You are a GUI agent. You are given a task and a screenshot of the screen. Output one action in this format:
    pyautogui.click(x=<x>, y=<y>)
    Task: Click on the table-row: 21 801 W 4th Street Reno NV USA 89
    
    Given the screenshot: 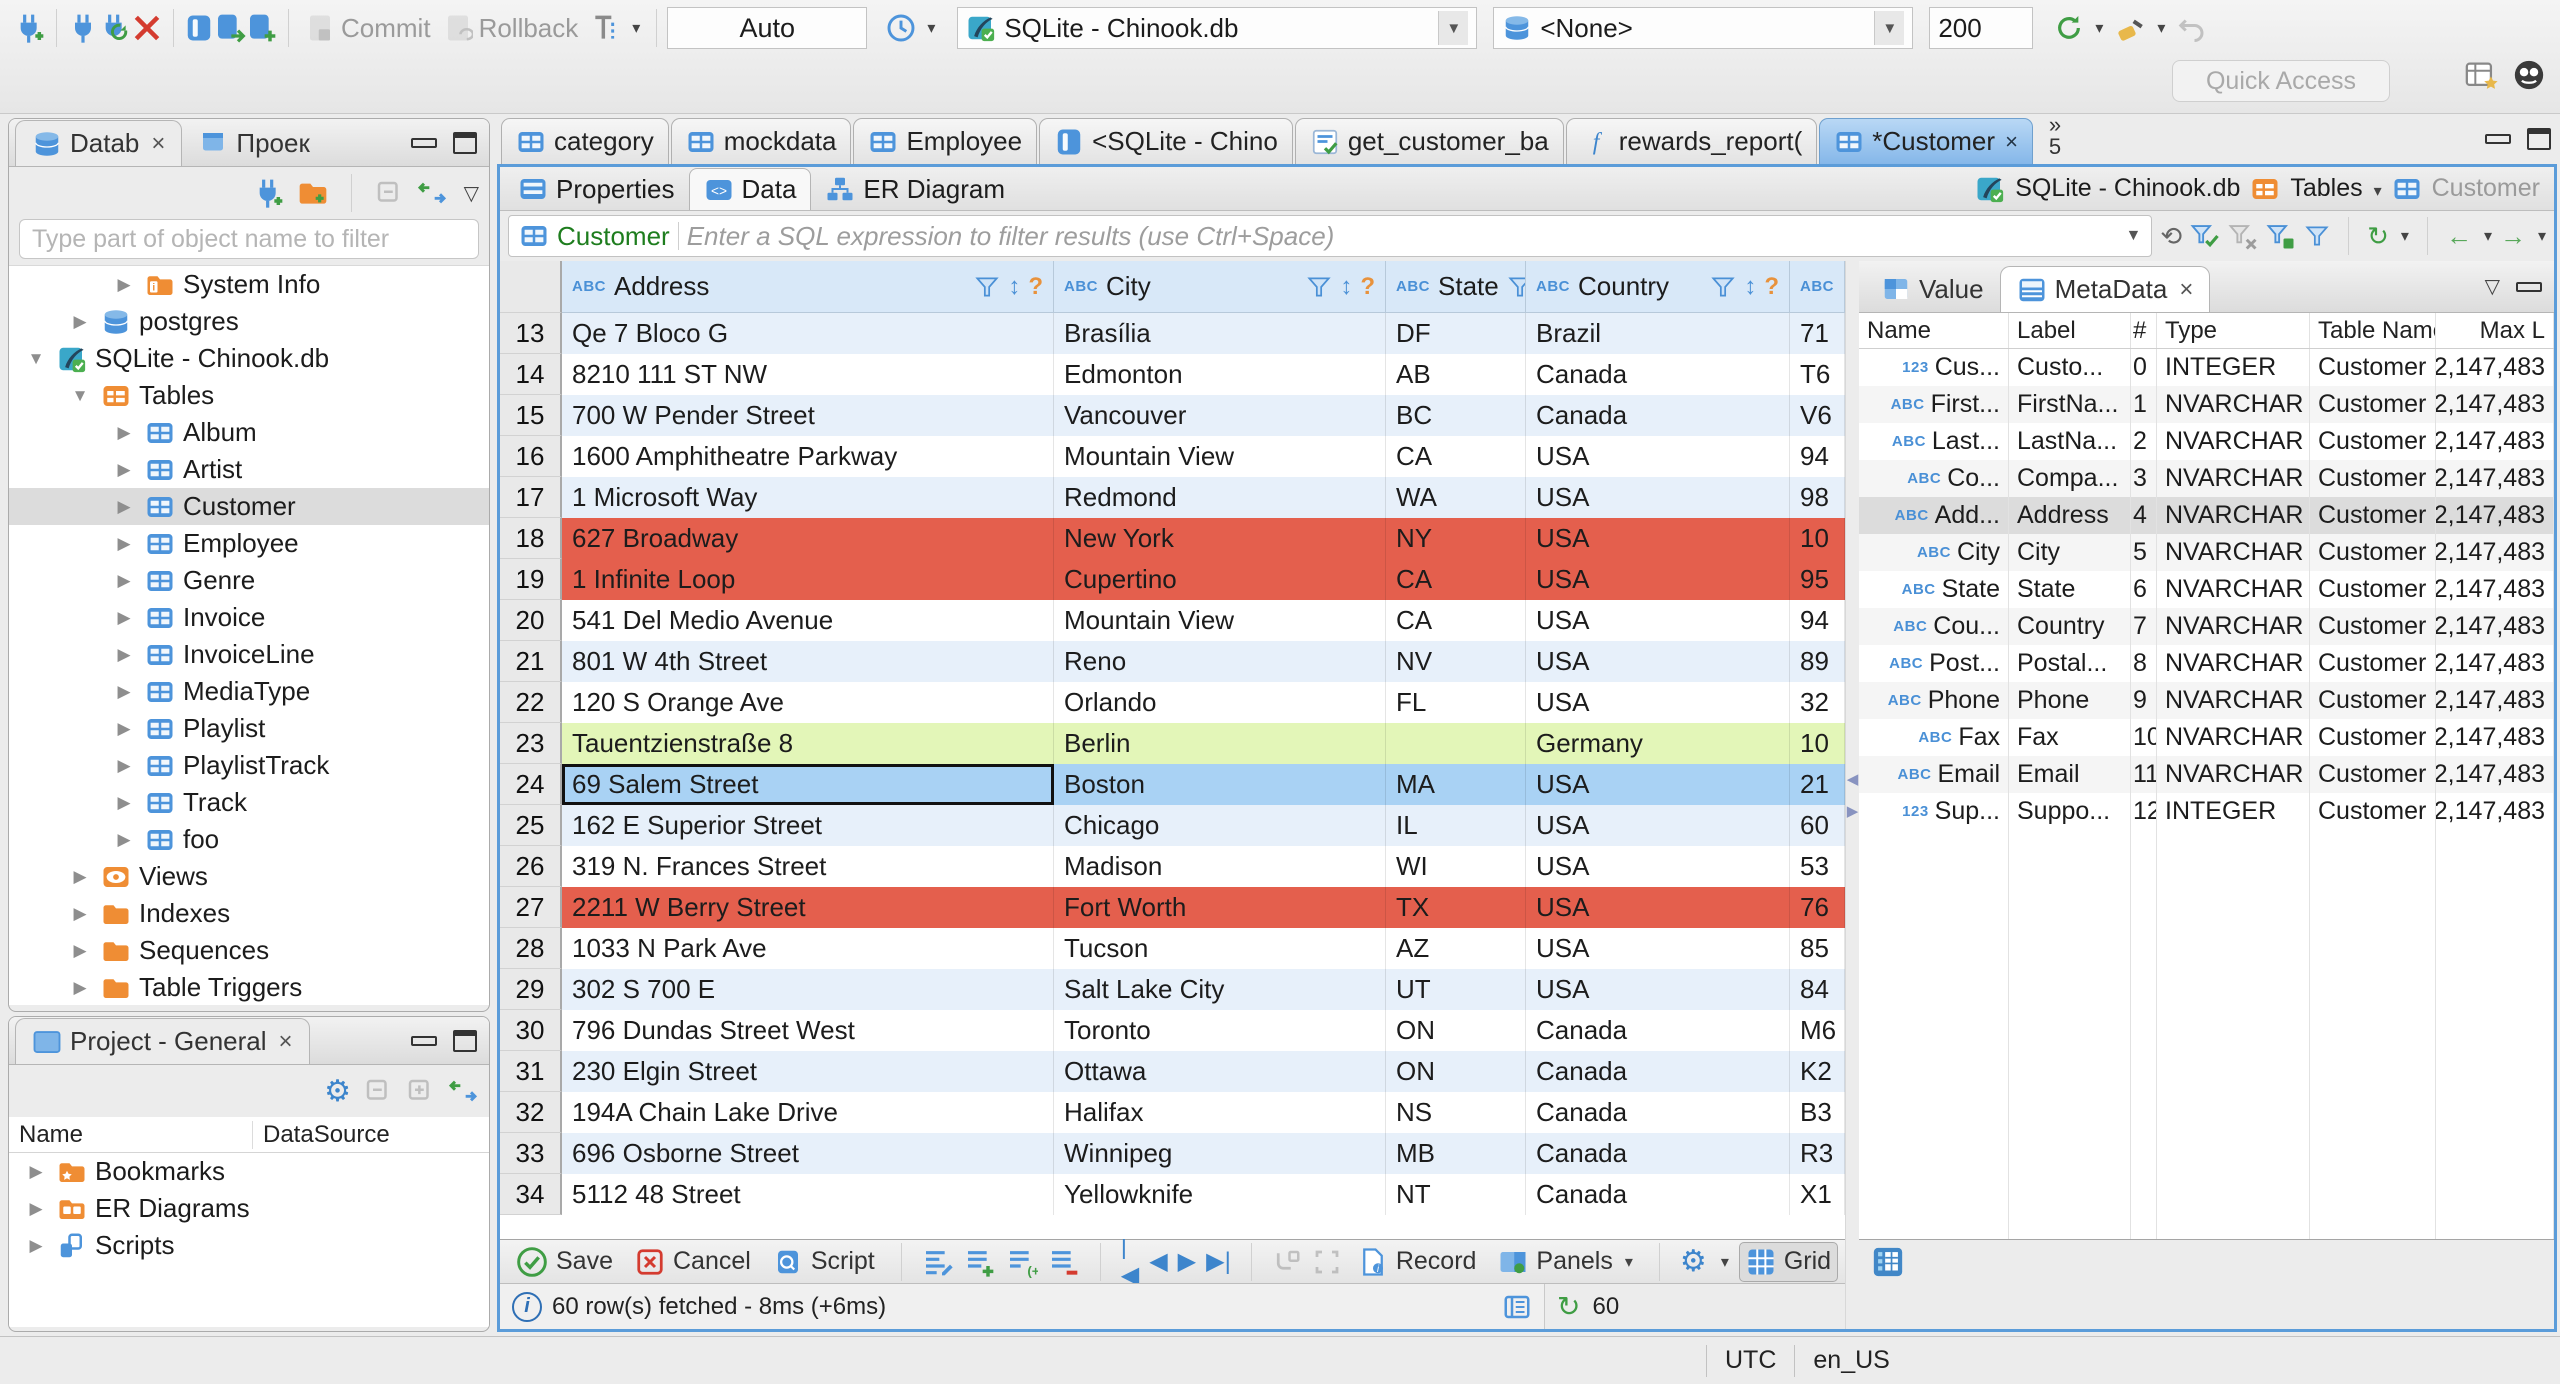 What is the action you would take?
    pyautogui.click(x=1172, y=661)
    